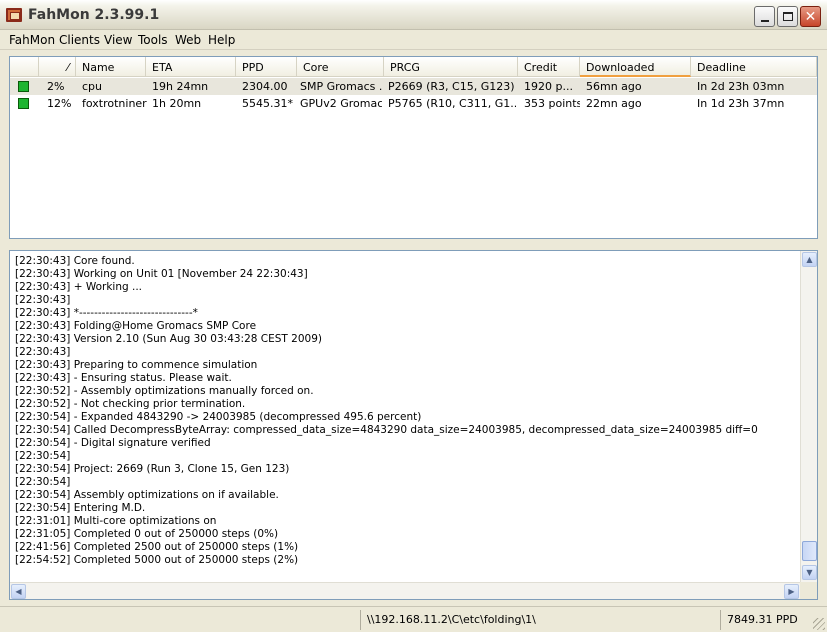 This screenshot has width=827, height=632. I want to click on arrow-up-icon: ▲, so click(809, 259).